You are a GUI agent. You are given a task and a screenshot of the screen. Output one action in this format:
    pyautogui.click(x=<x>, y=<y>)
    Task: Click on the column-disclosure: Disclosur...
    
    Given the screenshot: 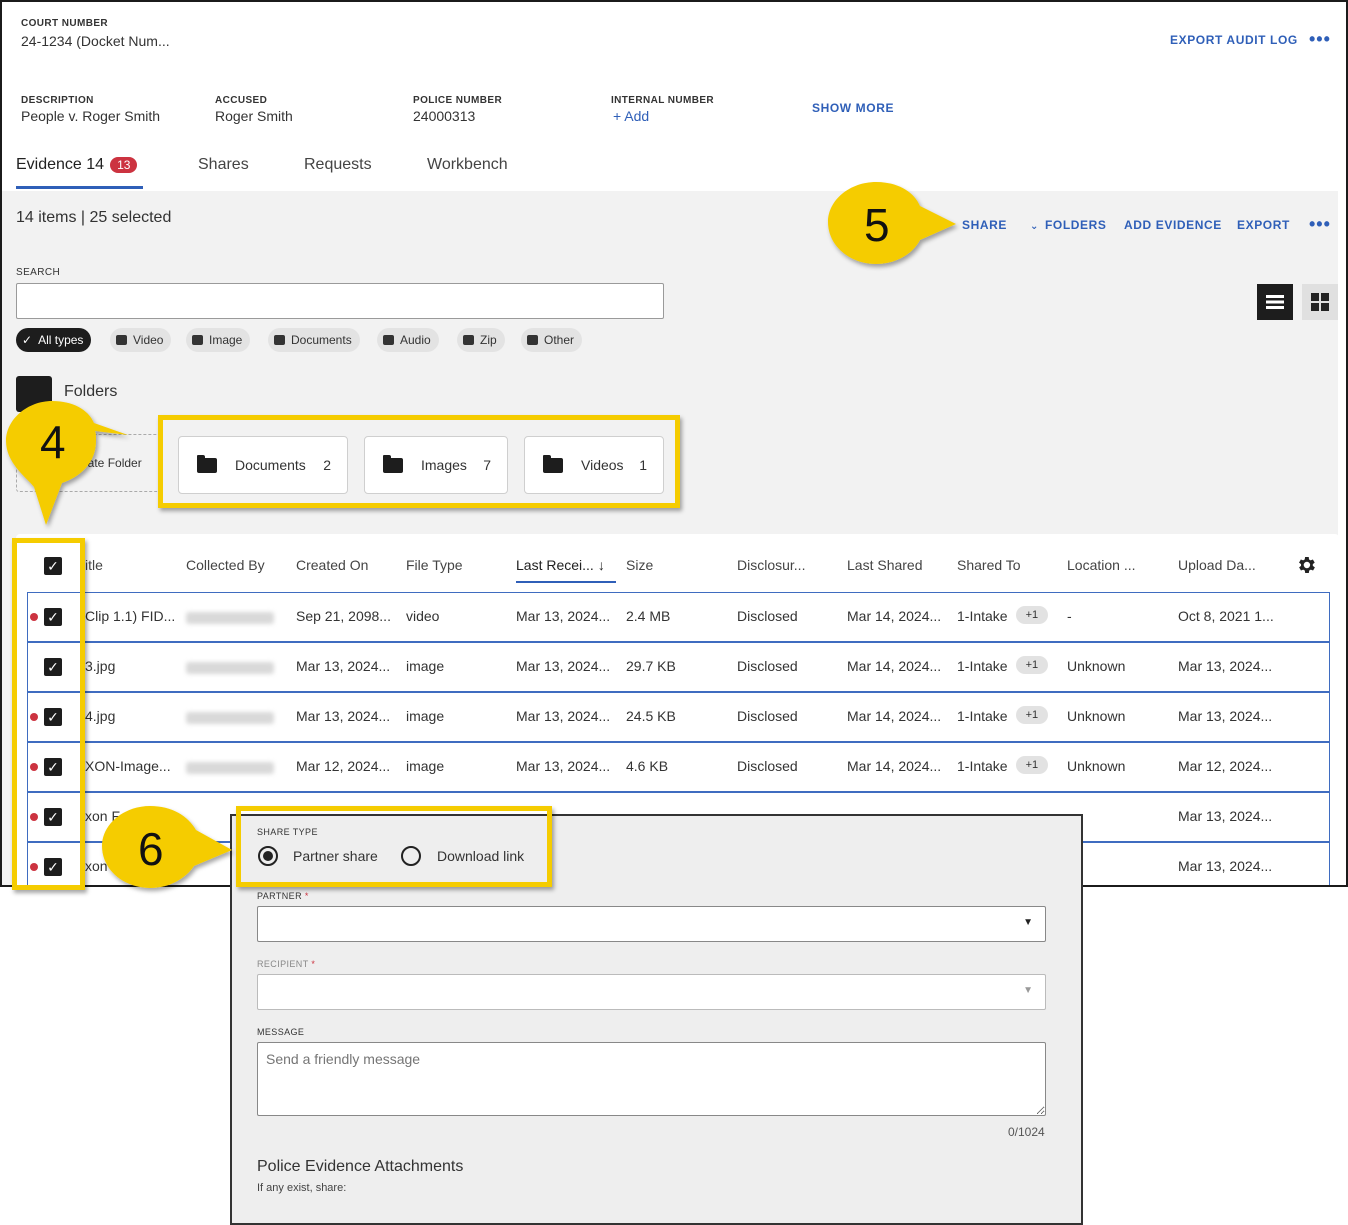 What is the action you would take?
    pyautogui.click(x=771, y=565)
    